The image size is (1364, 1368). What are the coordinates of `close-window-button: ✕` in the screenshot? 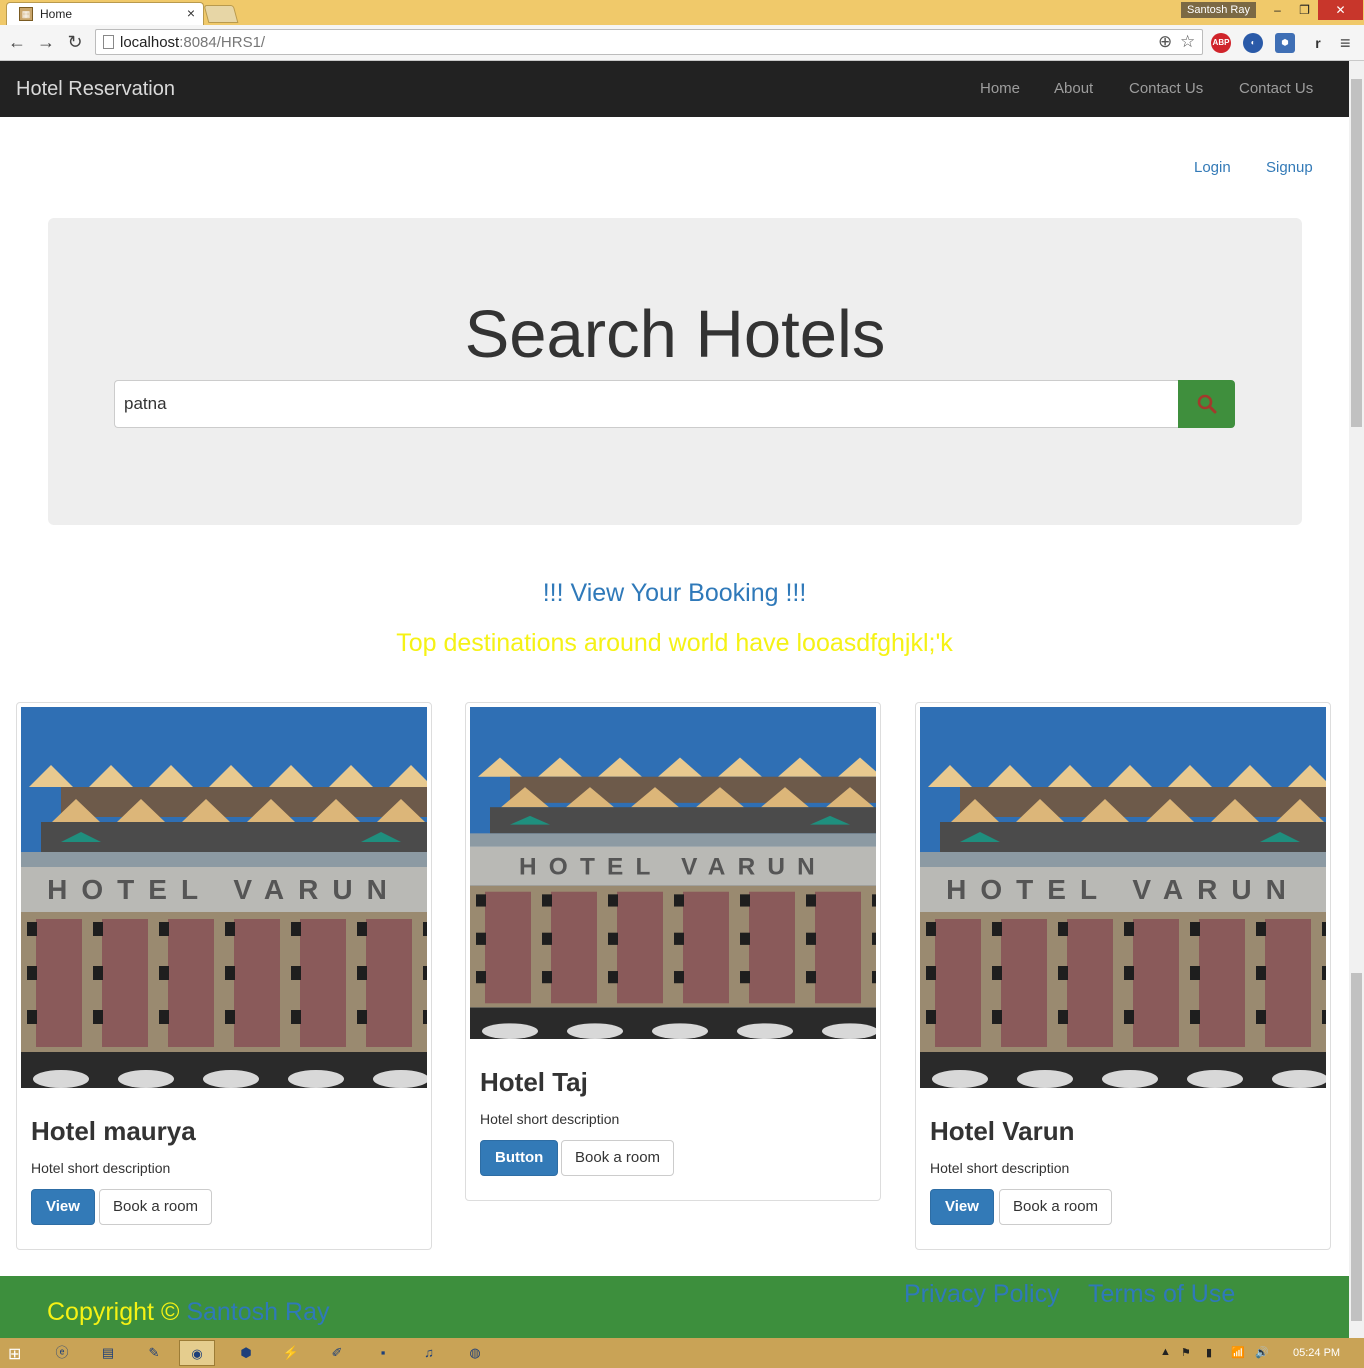 It's located at (1340, 10).